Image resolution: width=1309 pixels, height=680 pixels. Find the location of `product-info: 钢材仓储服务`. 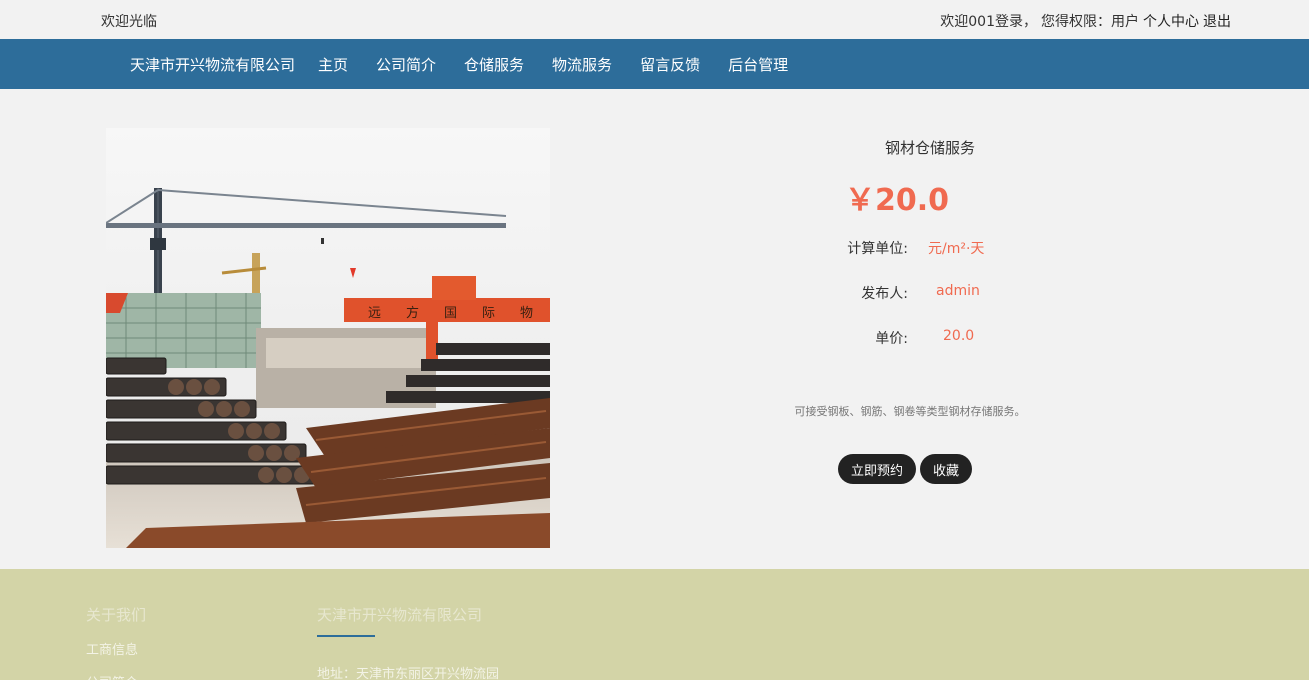

product-info: 钢材仓储服务 is located at coordinates (930, 146).